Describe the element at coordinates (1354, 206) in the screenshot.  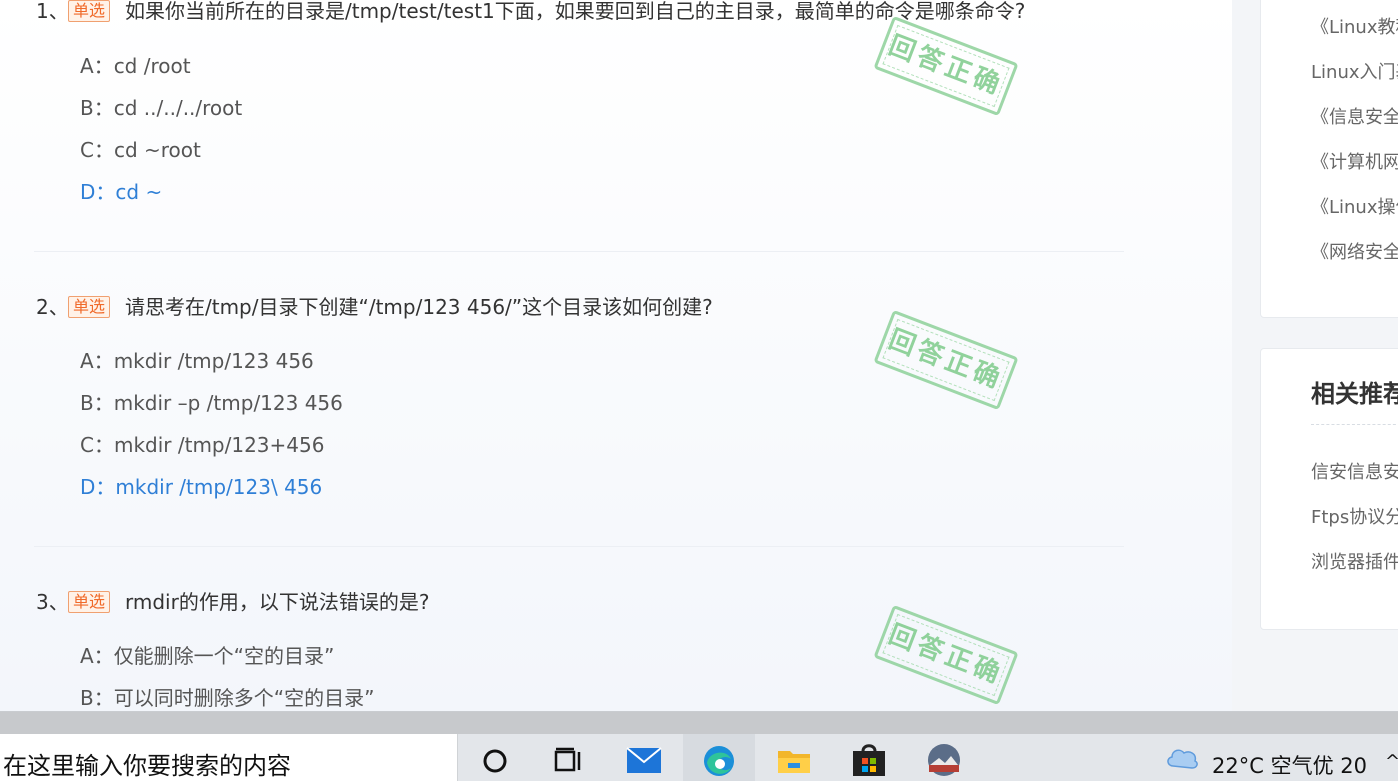
I see `sidebar-link-5: 《Linux操作` at that location.